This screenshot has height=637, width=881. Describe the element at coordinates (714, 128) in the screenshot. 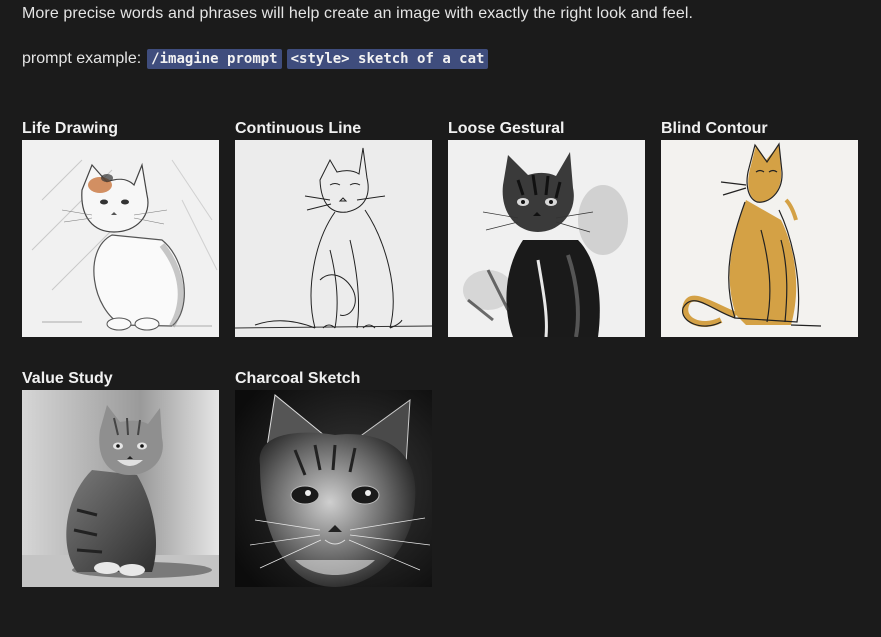

I see `style-title: Blind Contour` at that location.